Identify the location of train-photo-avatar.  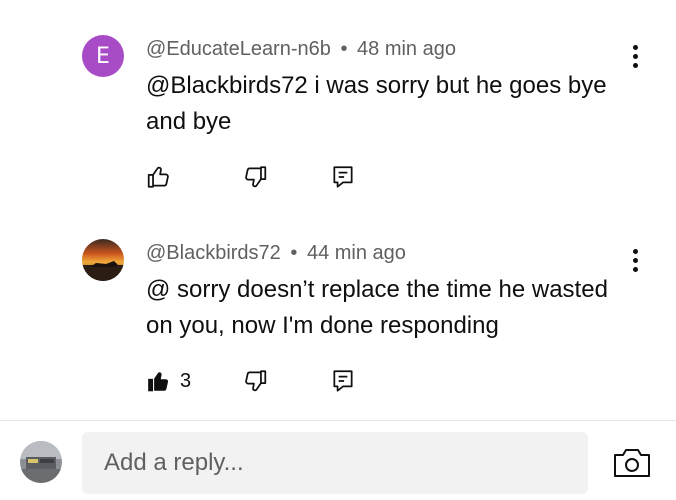
(41, 462).